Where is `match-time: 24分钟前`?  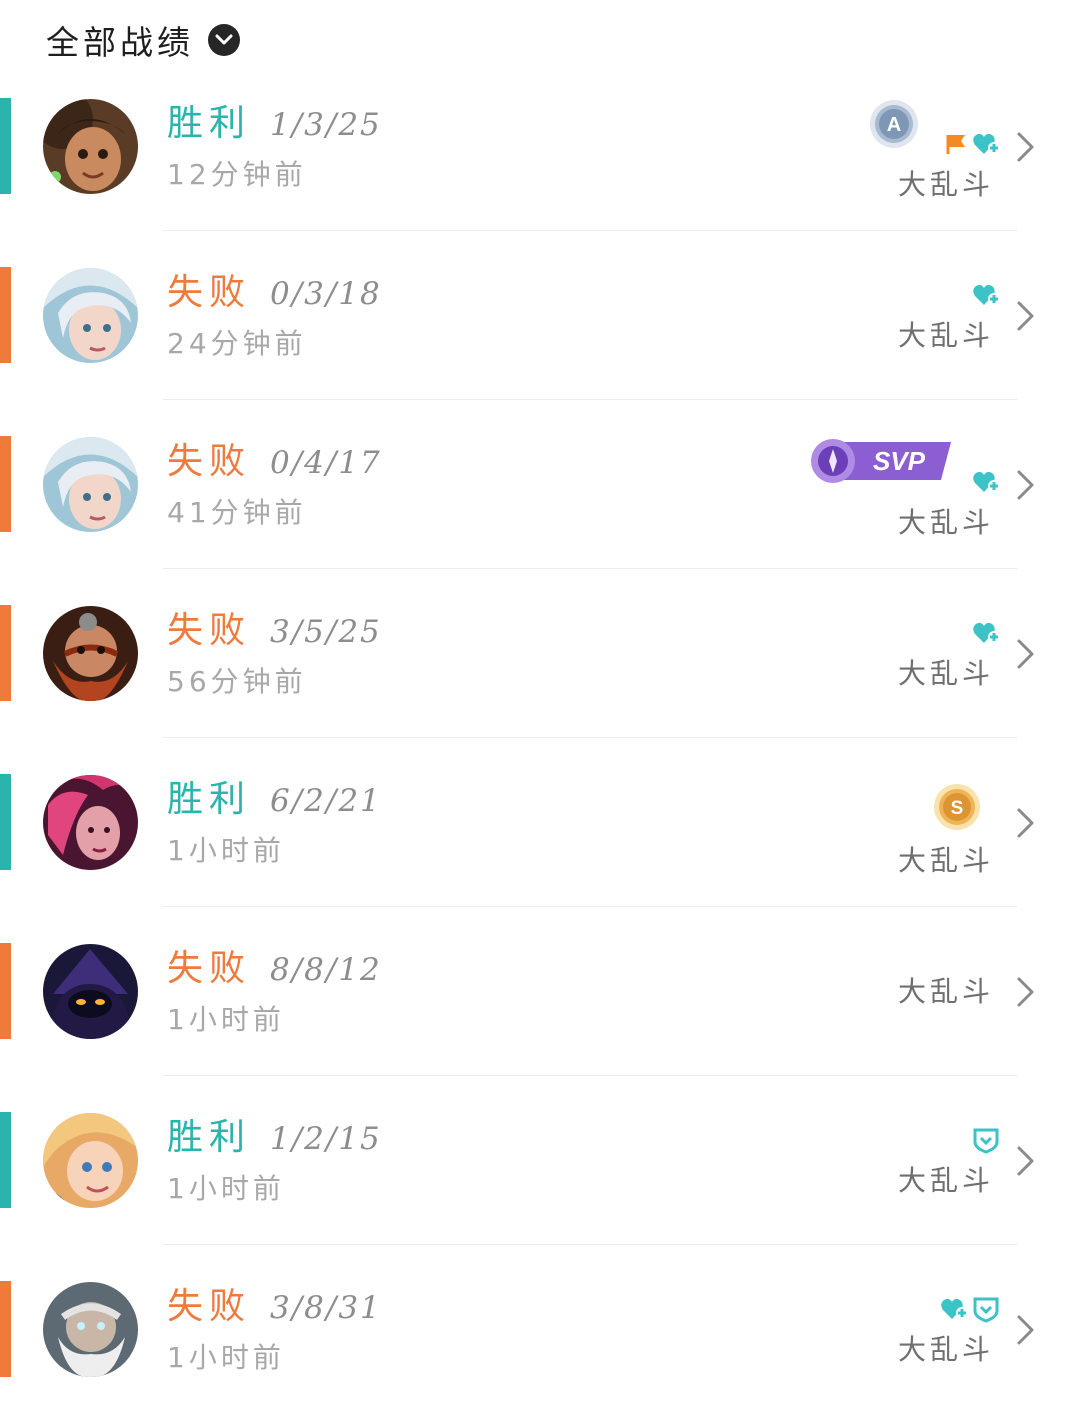
match-time: 24分钟前 is located at coordinates (237, 343).